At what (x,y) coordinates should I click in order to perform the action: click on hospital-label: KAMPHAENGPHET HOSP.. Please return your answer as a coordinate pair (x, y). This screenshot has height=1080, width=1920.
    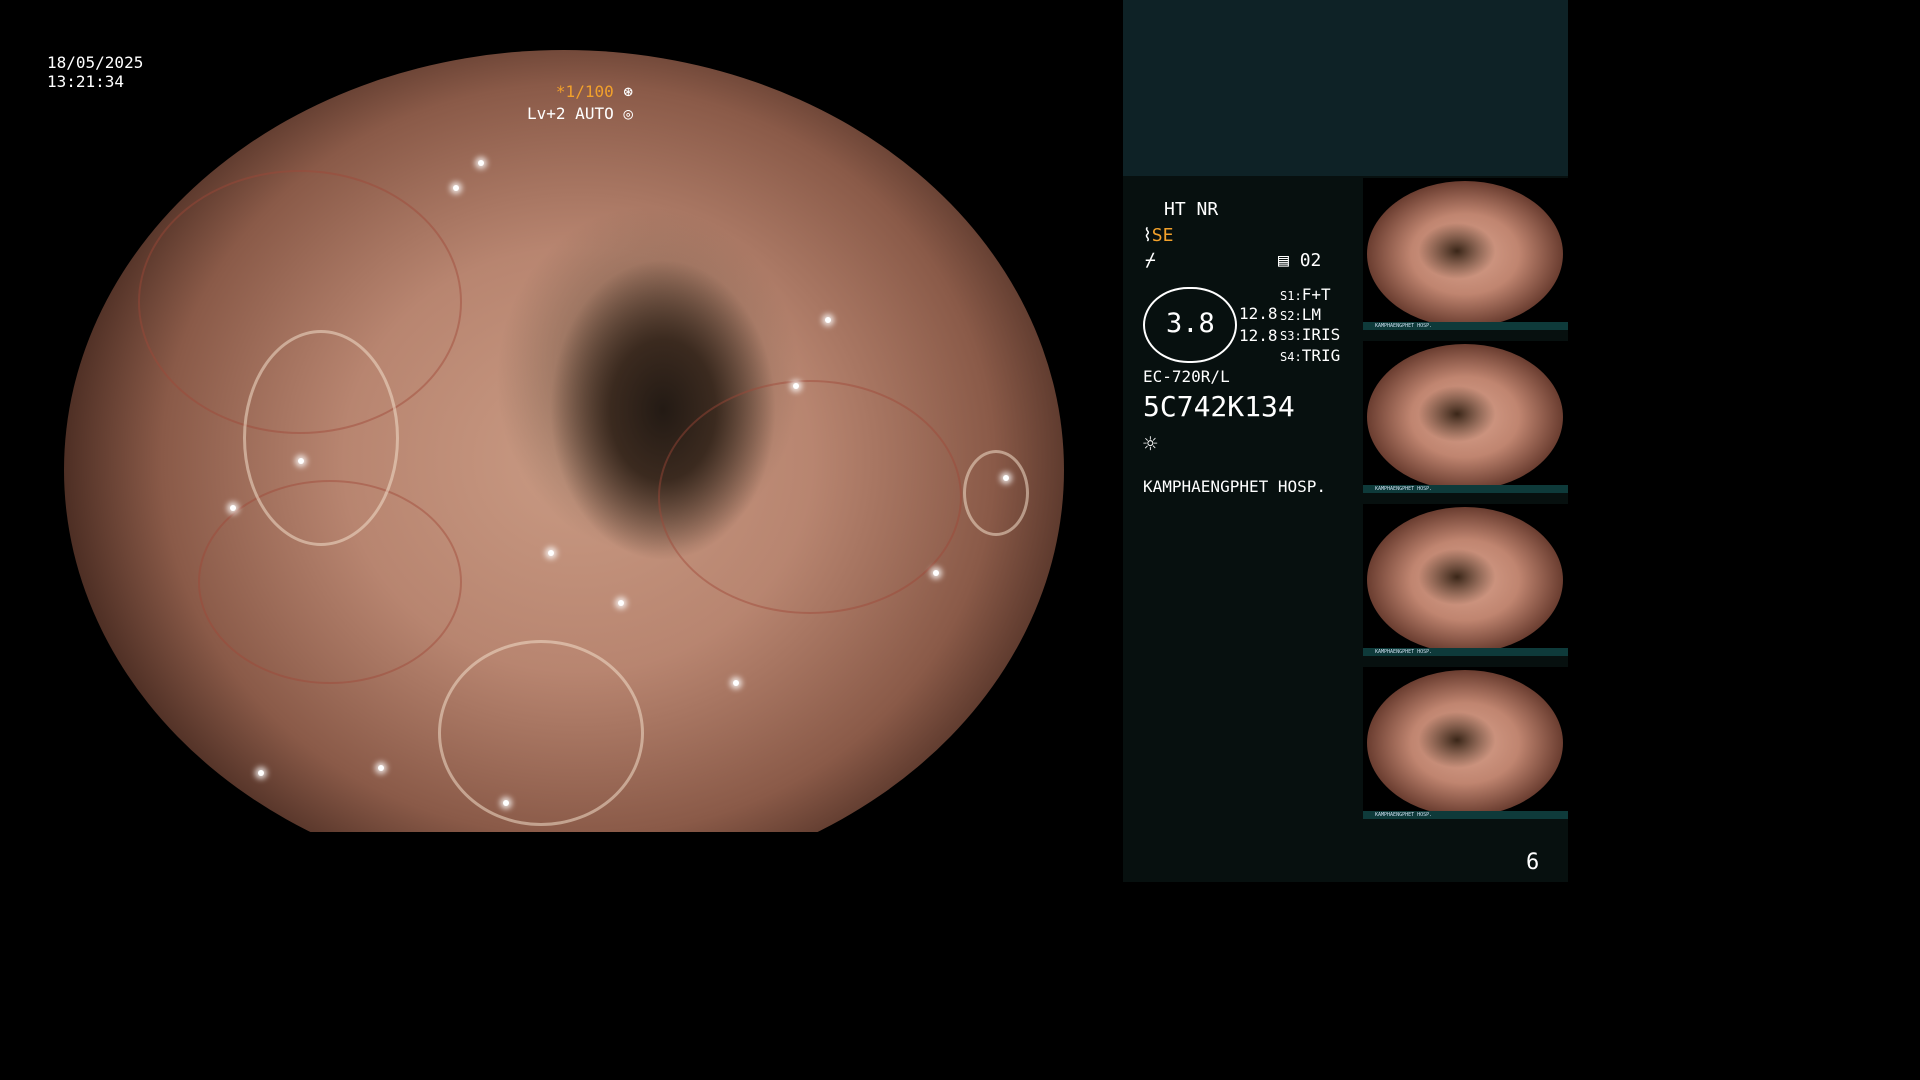
    Looking at the image, I should click on (1235, 486).